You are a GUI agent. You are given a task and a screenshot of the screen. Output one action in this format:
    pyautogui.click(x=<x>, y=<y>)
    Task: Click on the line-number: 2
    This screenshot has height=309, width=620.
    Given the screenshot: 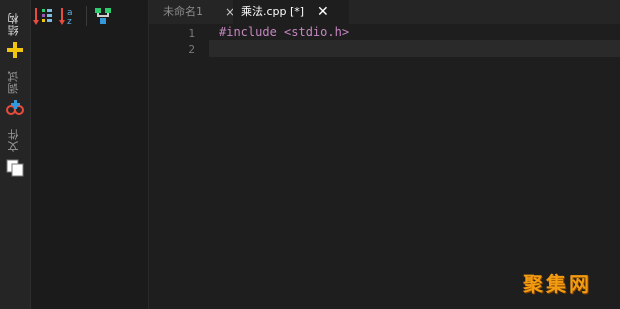 What is the action you would take?
    pyautogui.click(x=191, y=49)
    